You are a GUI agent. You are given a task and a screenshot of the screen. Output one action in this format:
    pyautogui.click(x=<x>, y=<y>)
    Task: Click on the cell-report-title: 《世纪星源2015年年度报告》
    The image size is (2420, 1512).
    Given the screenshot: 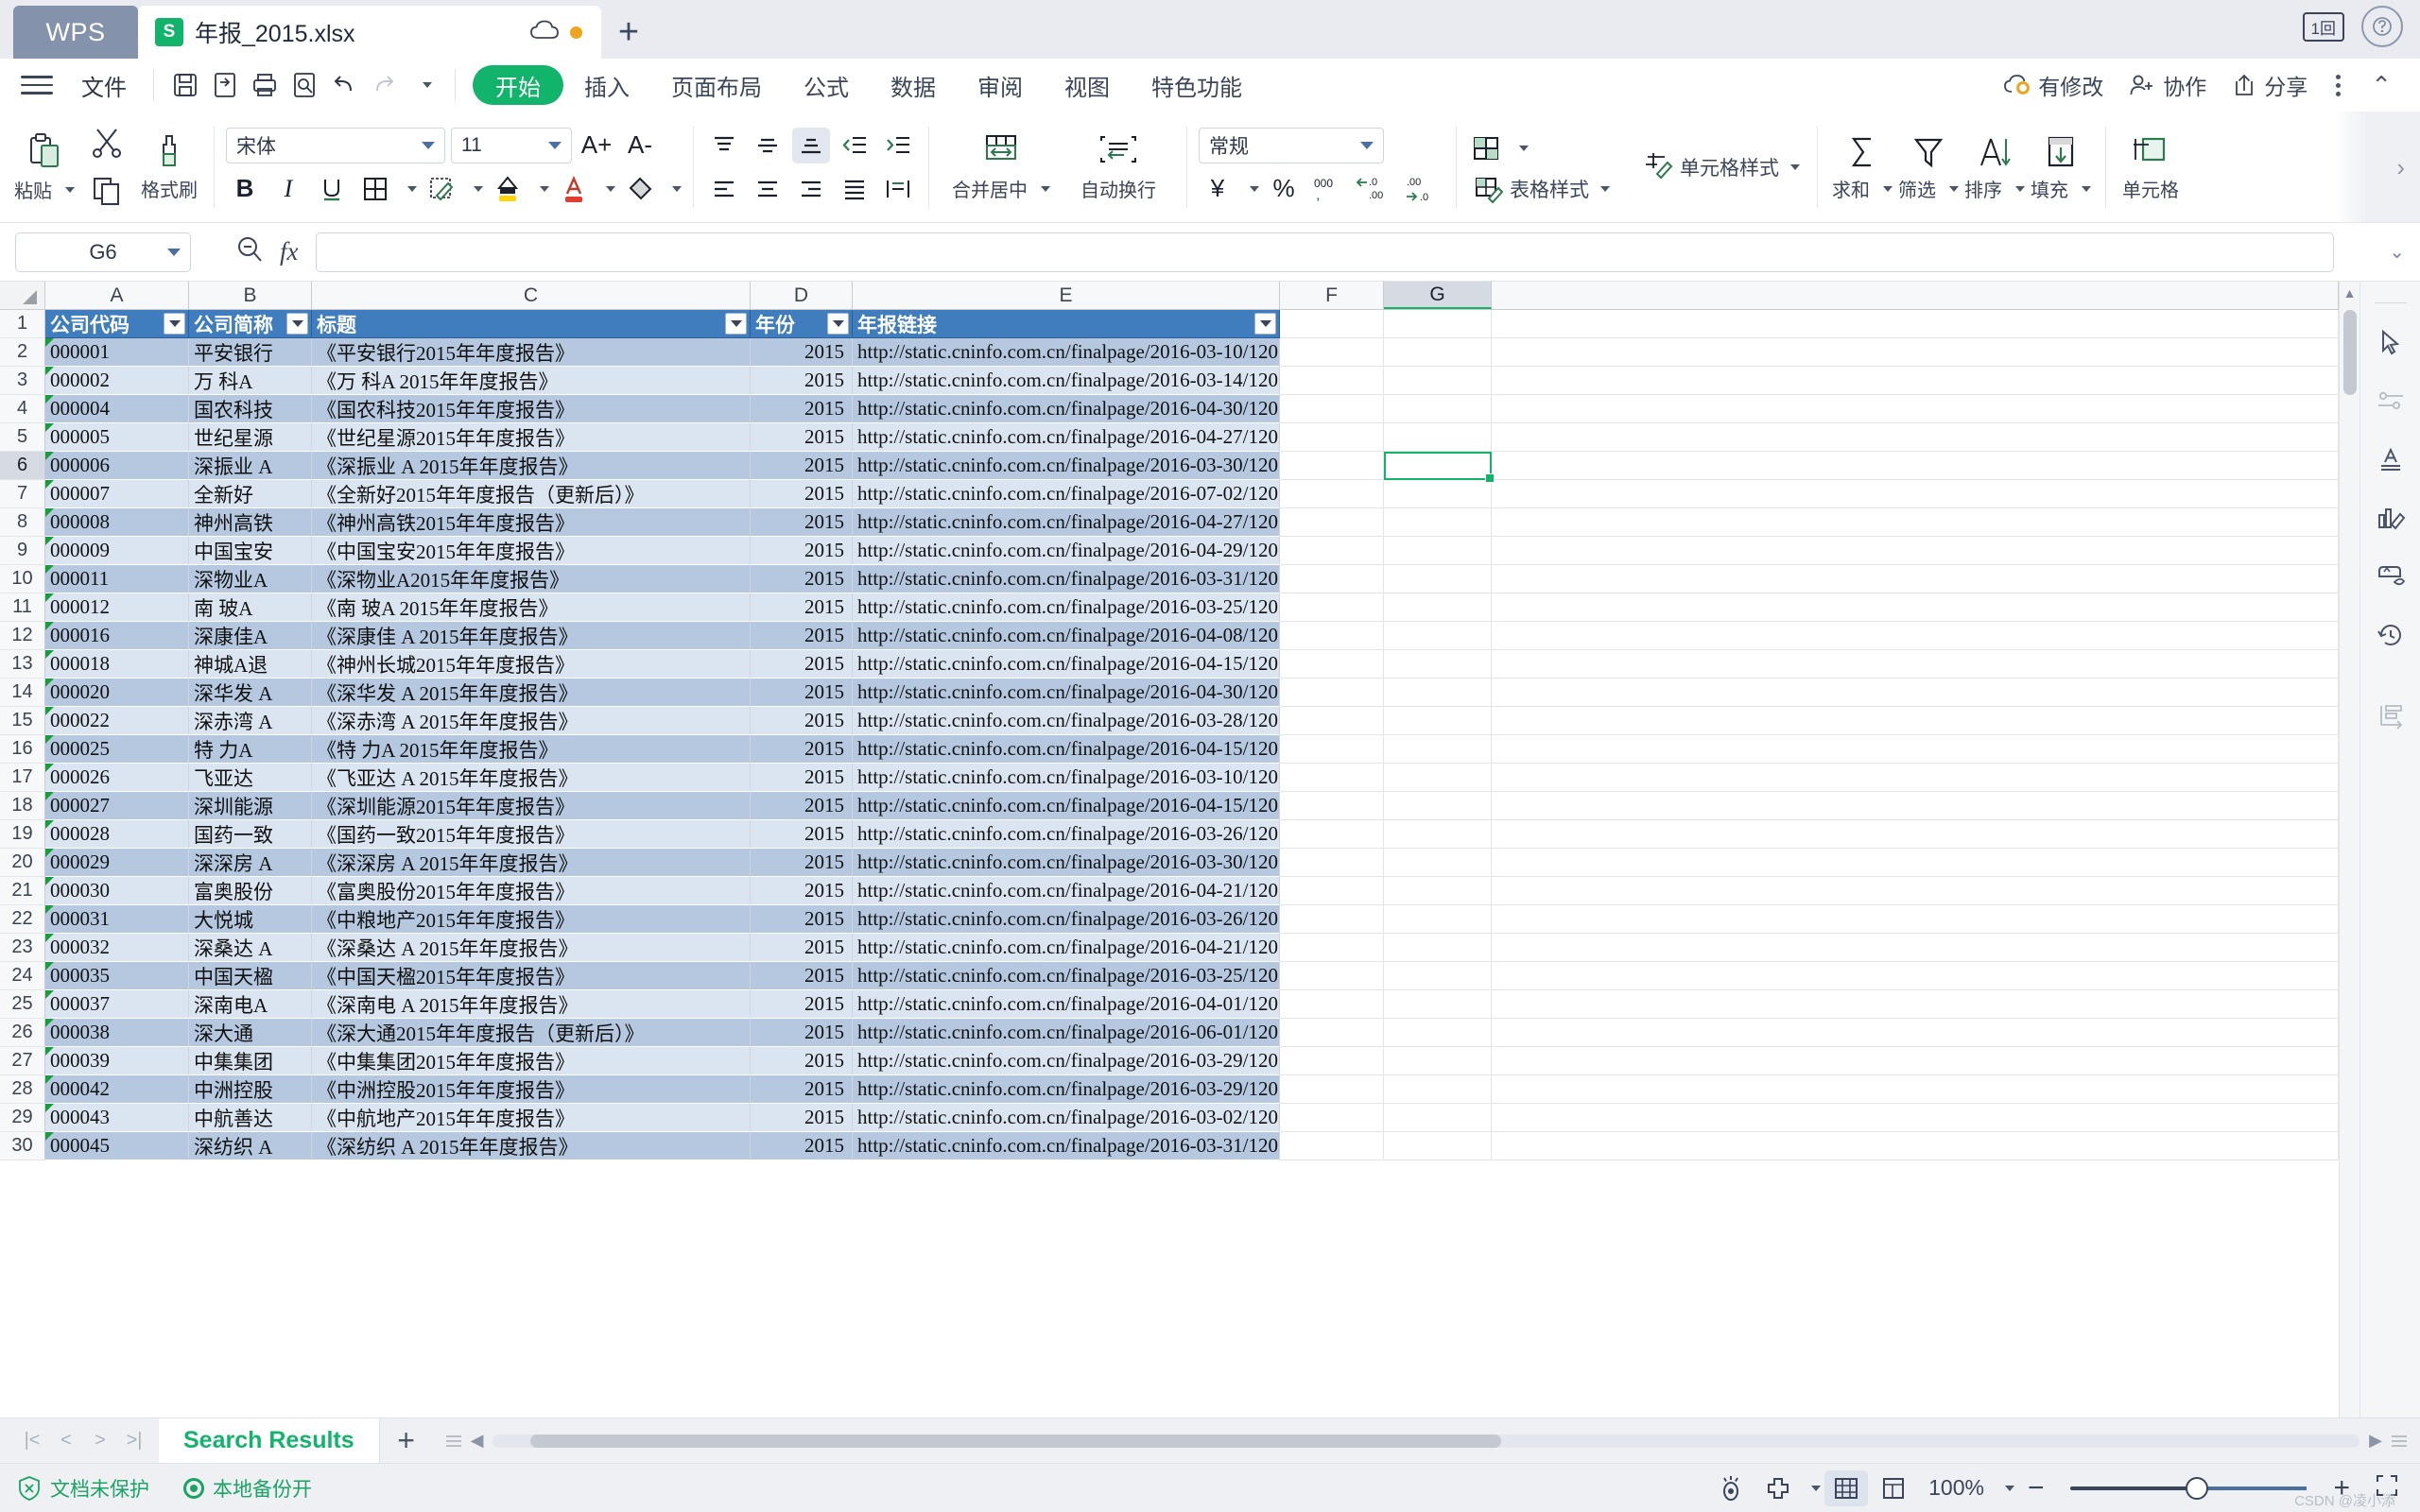 What is the action you would take?
    pyautogui.click(x=531, y=437)
    